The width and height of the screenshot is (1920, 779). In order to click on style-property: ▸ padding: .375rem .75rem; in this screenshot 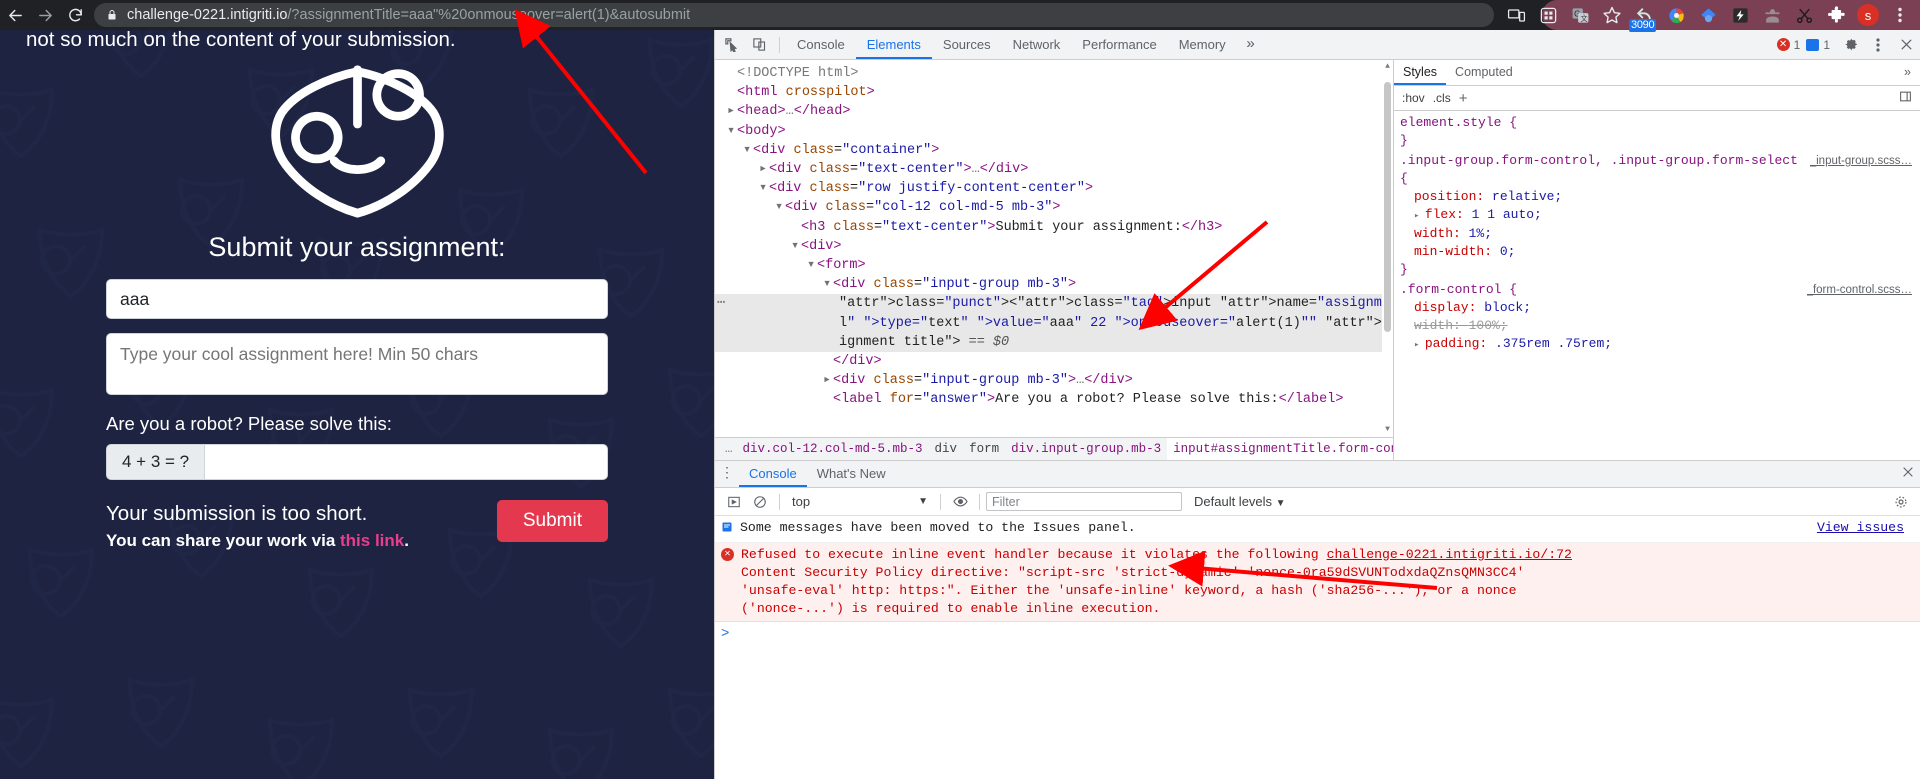, I will do `click(1660, 344)`.